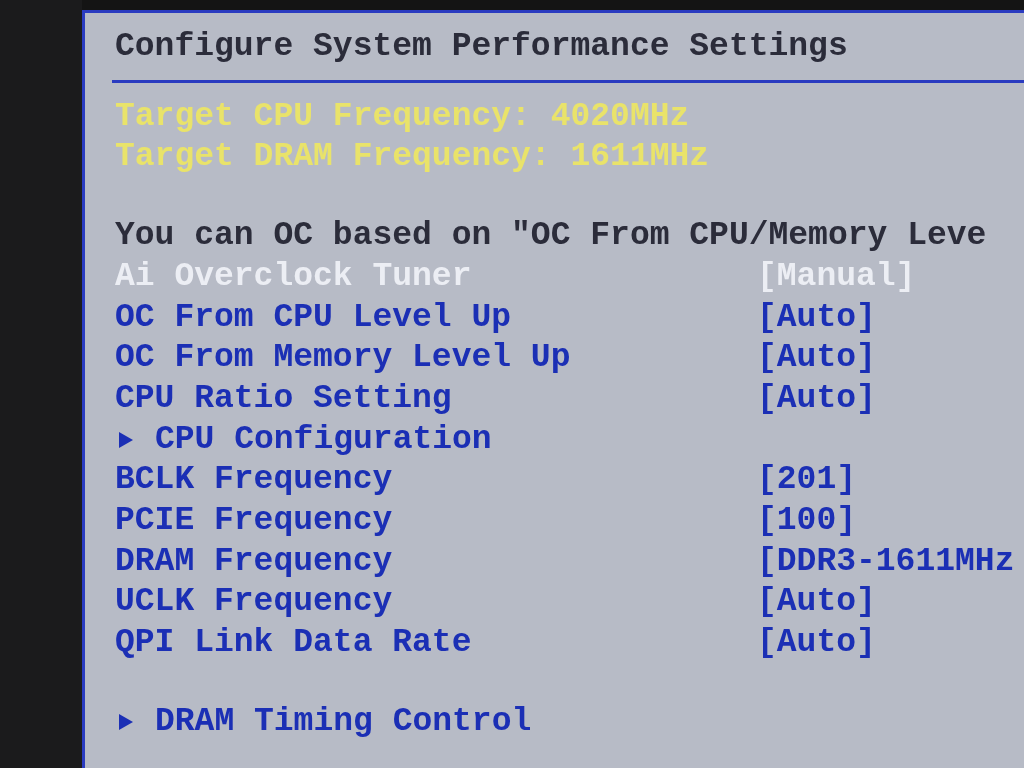 The width and height of the screenshot is (1024, 768). I want to click on target-frequency: Target DRAM Frequency: 1611MHz, so click(413, 157).